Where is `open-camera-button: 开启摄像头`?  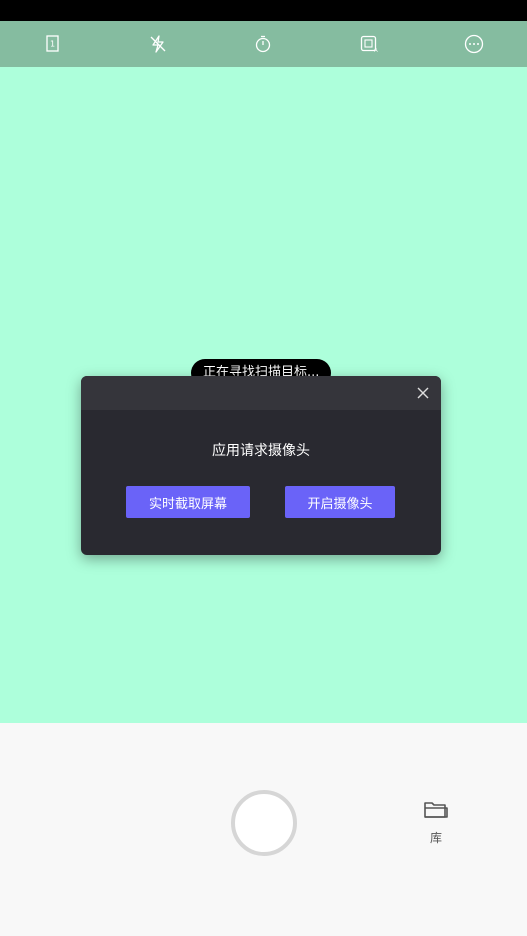 open-camera-button: 开启摄像头 is located at coordinates (340, 502).